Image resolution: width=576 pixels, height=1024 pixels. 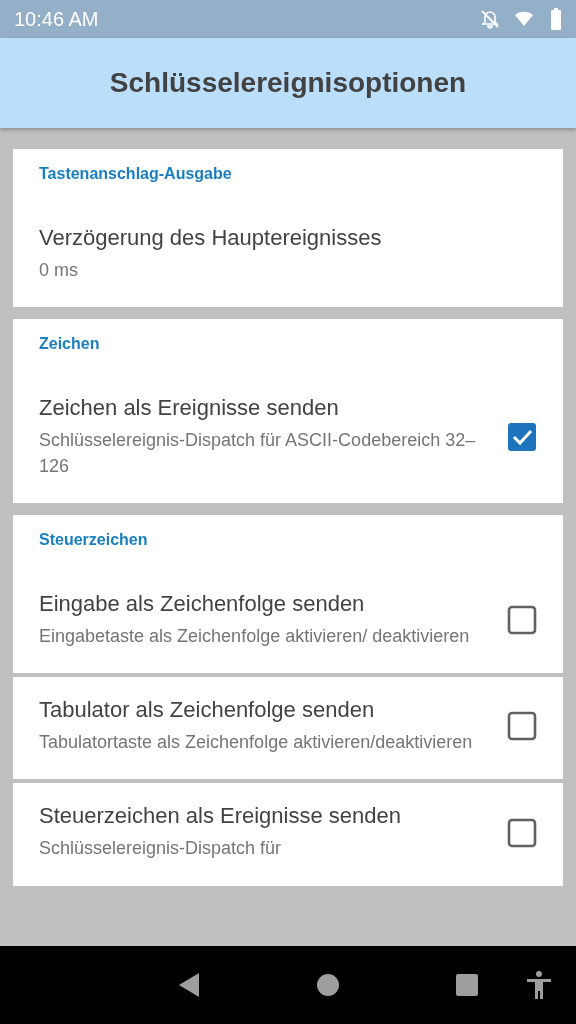 What do you see at coordinates (556, 19) in the screenshot?
I see `battery-icon` at bounding box center [556, 19].